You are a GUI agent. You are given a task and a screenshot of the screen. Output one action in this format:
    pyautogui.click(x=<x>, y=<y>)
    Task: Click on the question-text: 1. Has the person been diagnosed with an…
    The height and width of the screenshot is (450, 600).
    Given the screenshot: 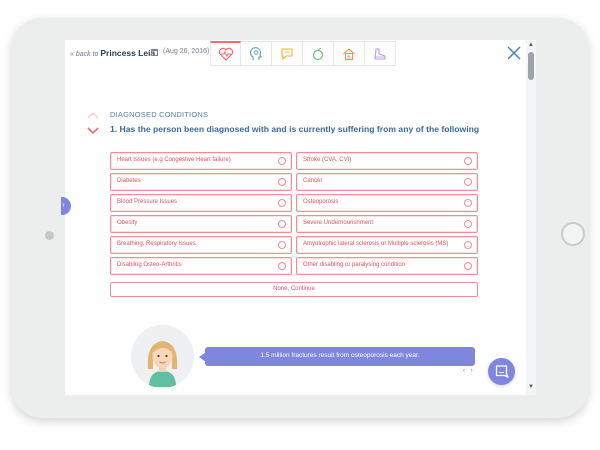 What is the action you would take?
    pyautogui.click(x=295, y=129)
    